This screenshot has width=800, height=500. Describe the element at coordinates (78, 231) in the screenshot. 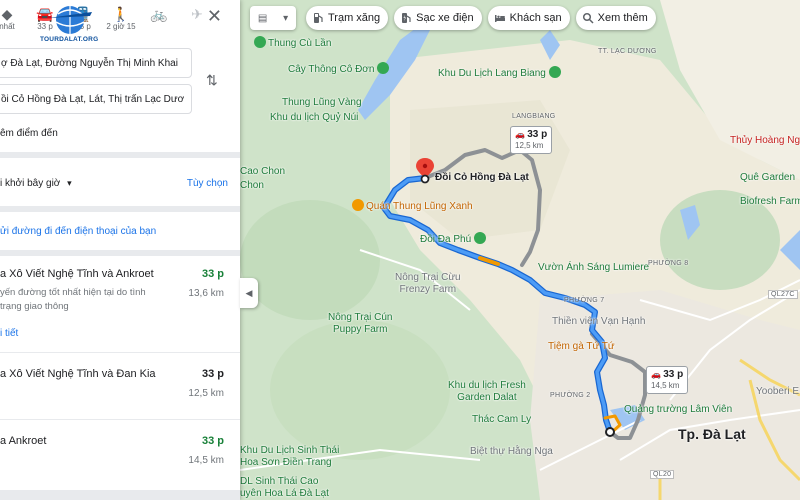

I see `send-to-phone-link: ửi đường đi đến điện thoại của bạn` at that location.